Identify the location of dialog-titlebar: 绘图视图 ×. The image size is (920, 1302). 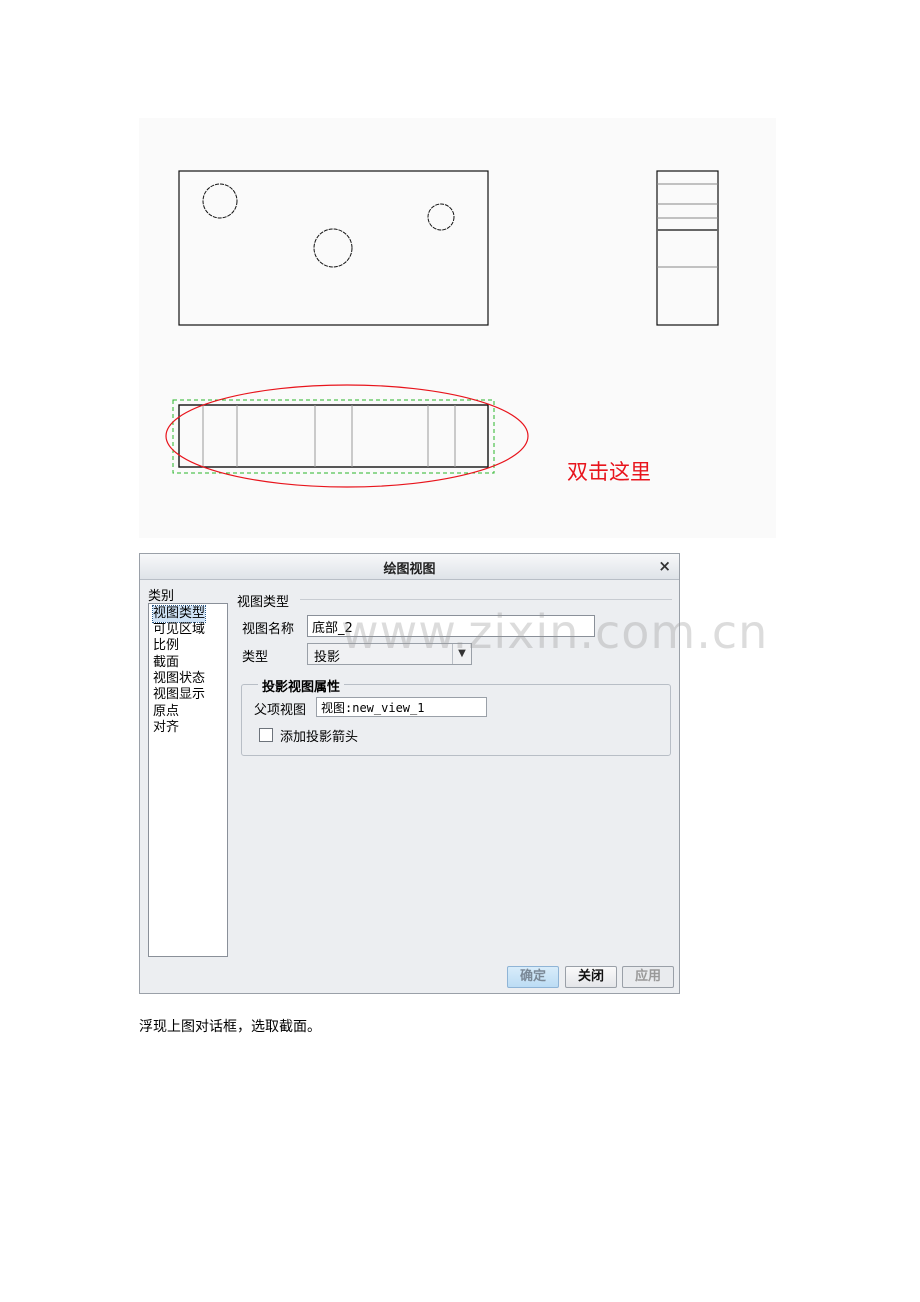
(409, 567).